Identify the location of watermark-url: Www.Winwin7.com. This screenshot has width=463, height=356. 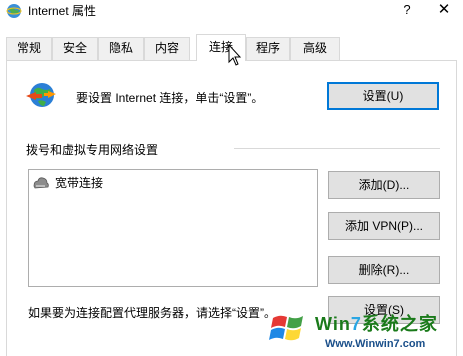
(375, 344).